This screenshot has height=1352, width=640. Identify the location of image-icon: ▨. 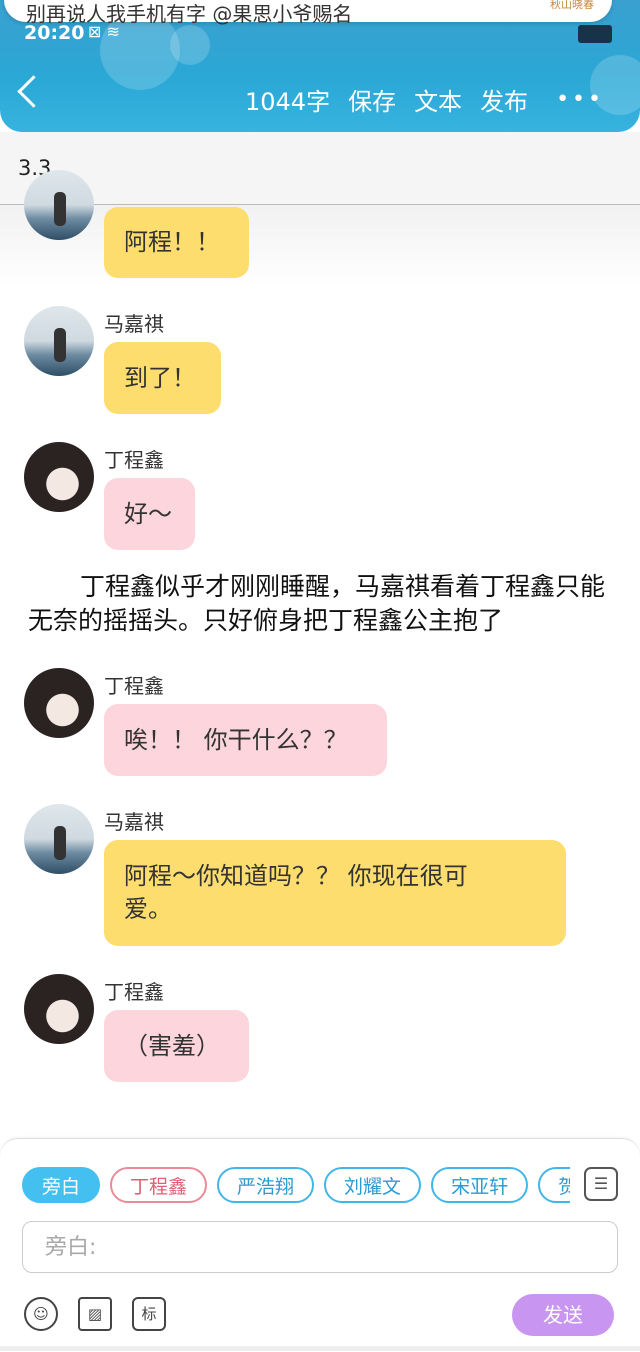
(95, 1314).